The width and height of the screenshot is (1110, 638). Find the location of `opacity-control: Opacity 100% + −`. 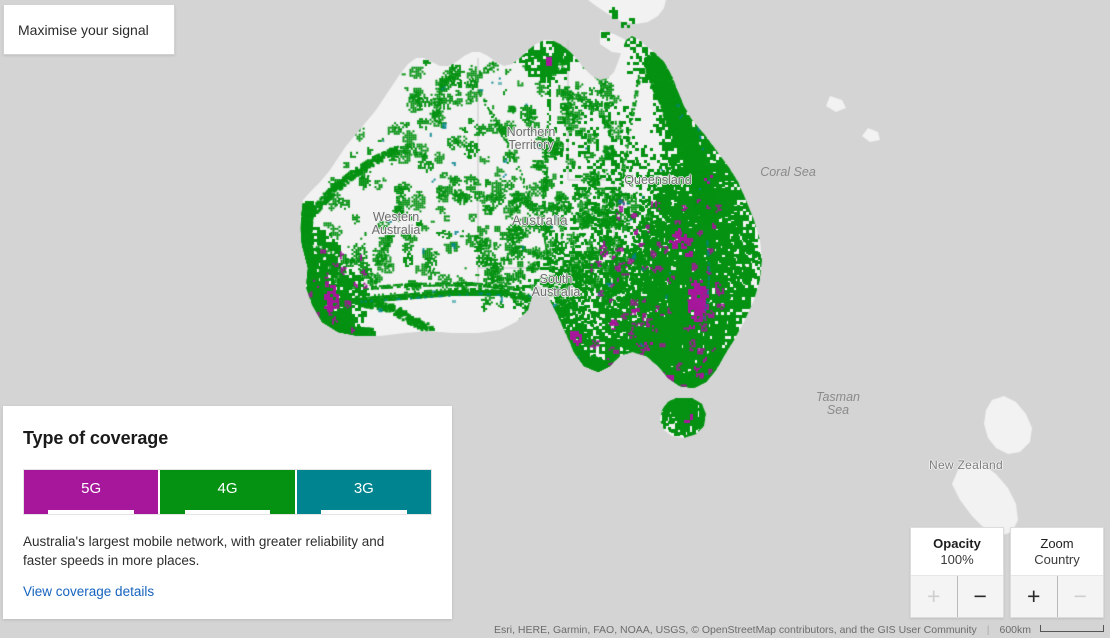

opacity-control: Opacity 100% + − is located at coordinates (957, 572).